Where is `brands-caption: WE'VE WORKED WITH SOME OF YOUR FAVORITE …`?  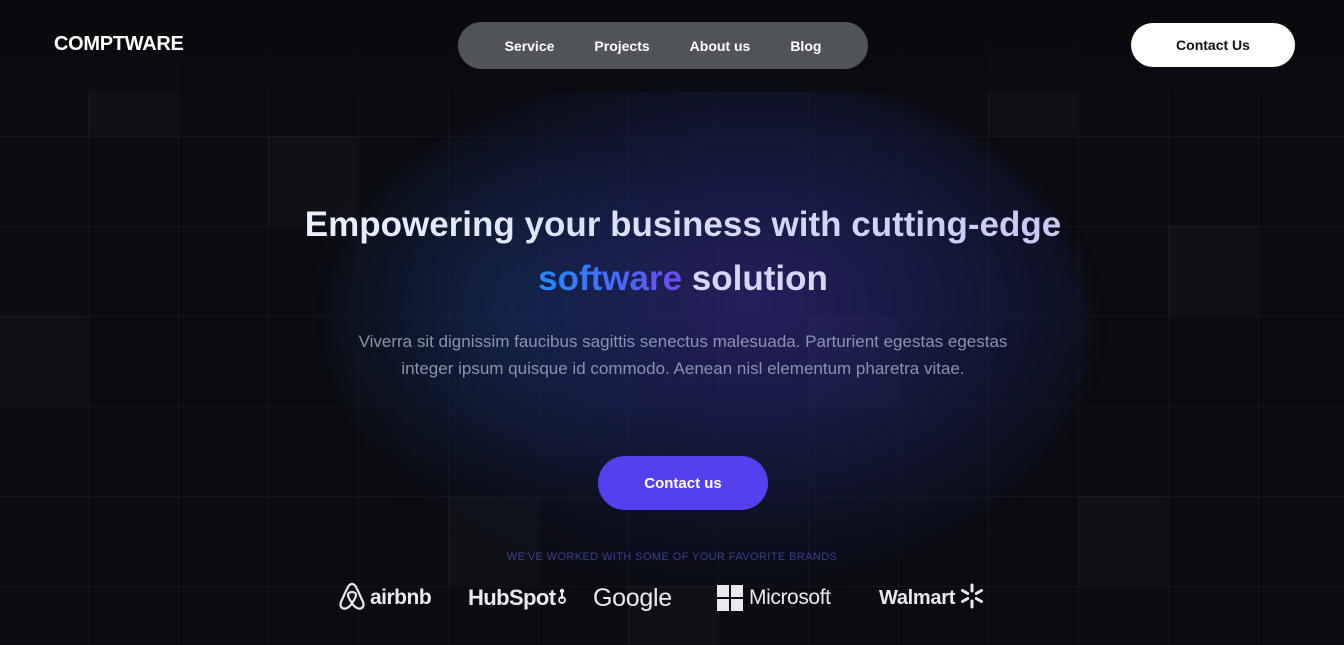 brands-caption: WE'VE WORKED WITH SOME OF YOUR FAVORITE … is located at coordinates (672, 557).